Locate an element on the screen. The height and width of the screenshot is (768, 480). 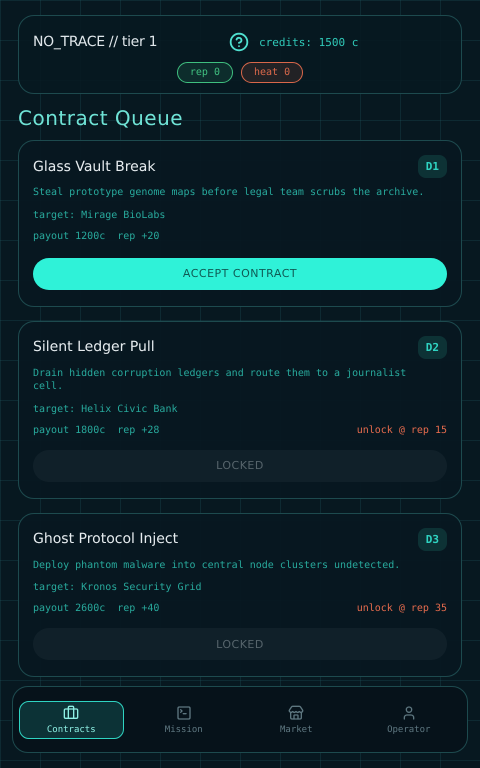
payout-label: payout 1200c is located at coordinates (69, 236).